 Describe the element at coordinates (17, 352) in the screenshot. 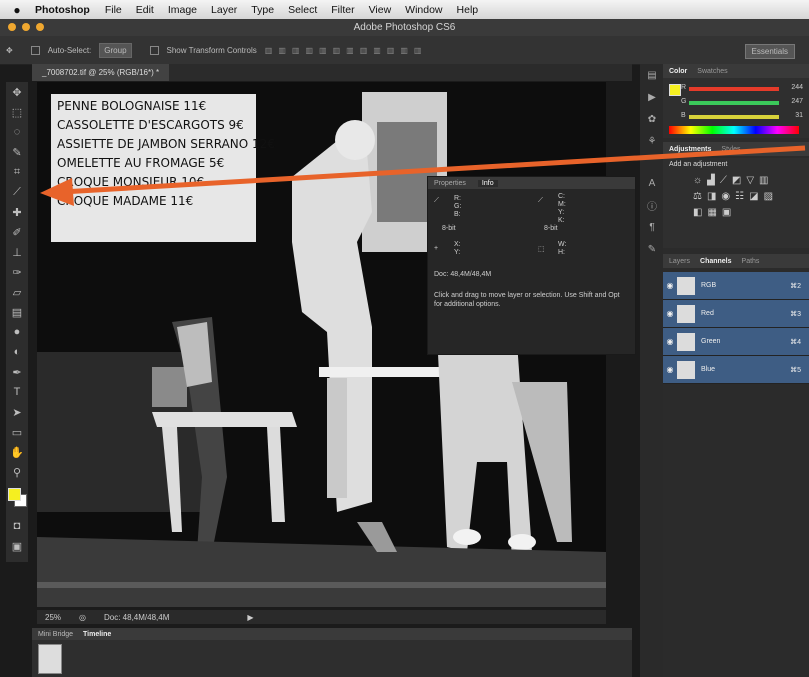

I see `dodge-icon: ◐` at that location.